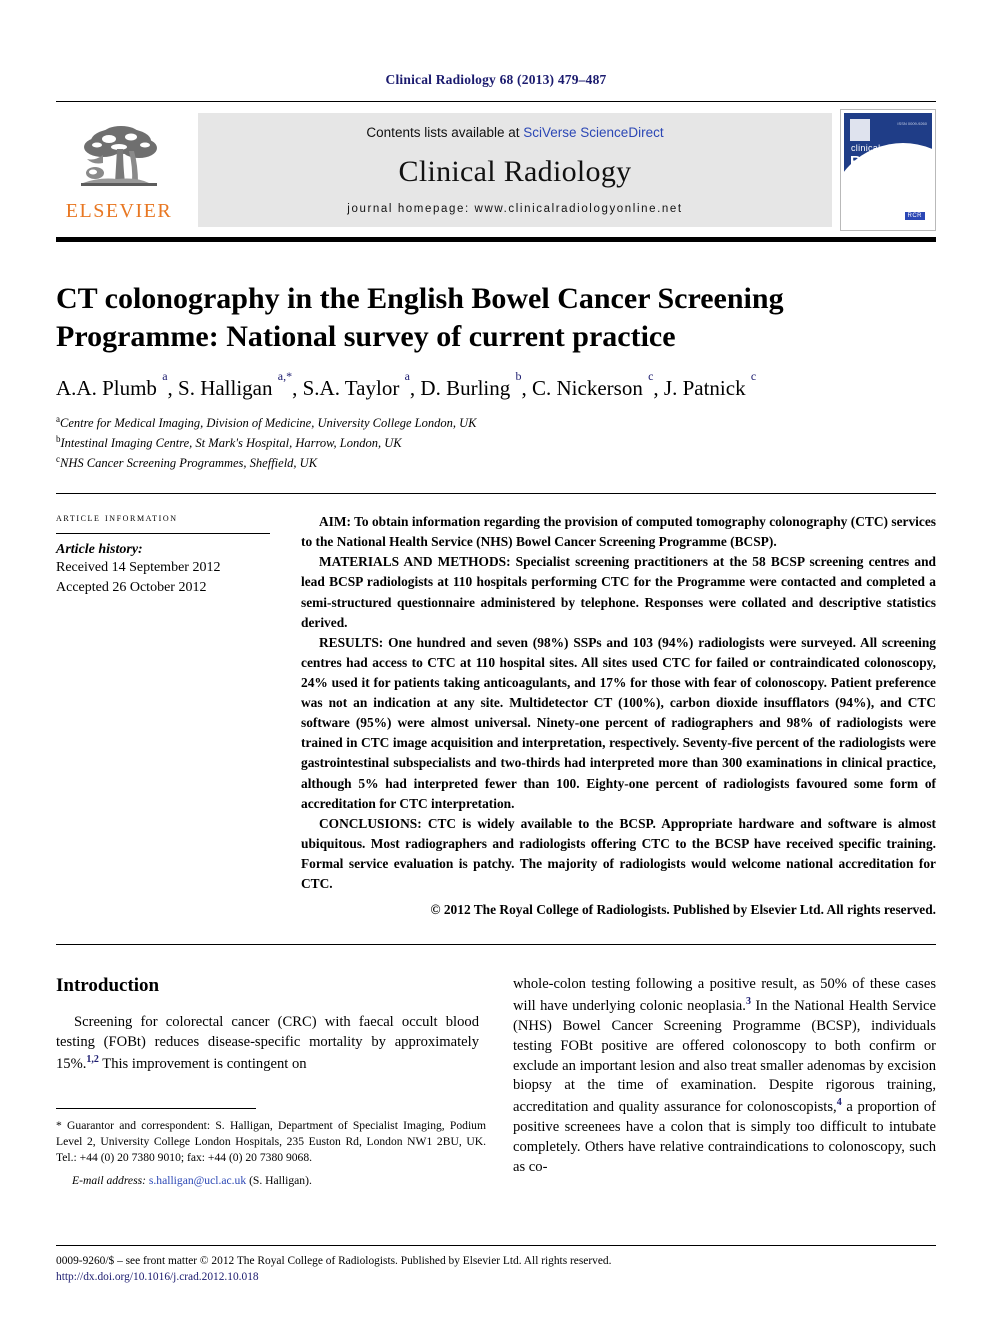 The width and height of the screenshot is (992, 1323). What do you see at coordinates (496, 494) in the screenshot?
I see `authors-bottom-rule` at bounding box center [496, 494].